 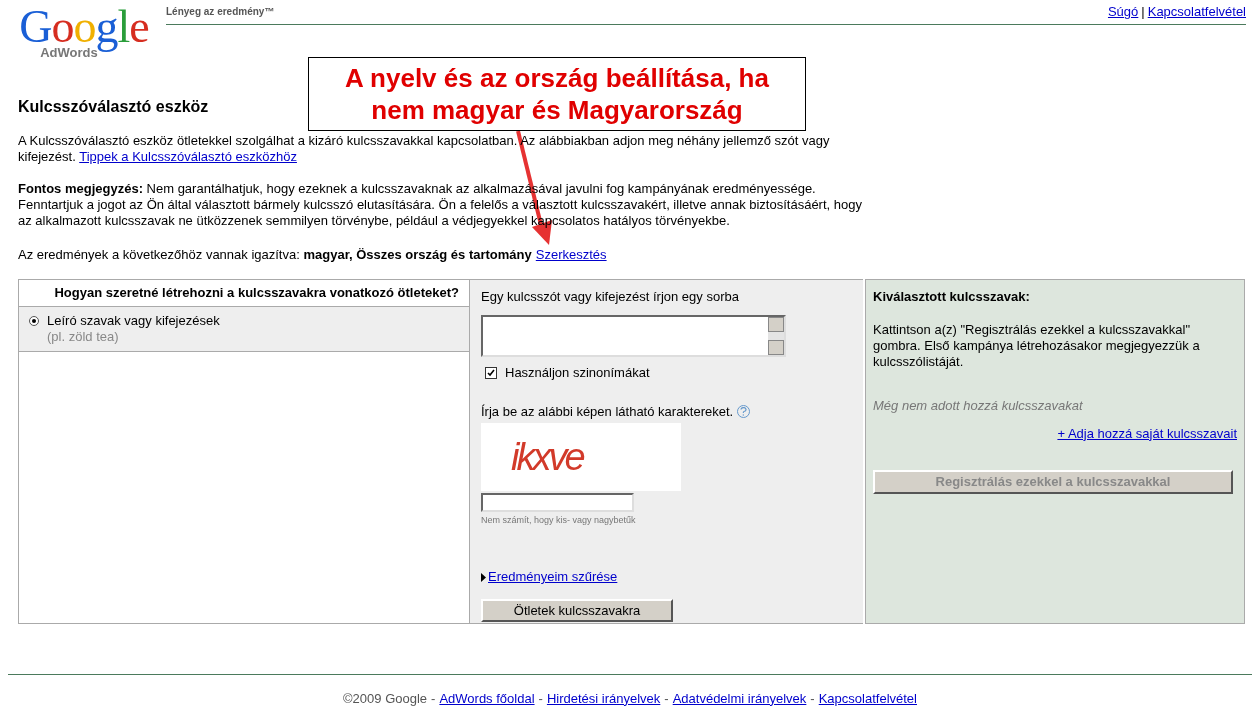 What do you see at coordinates (607, 411) in the screenshot?
I see `captcha-label: Írja be az alábbi képen látható karaktereket.` at bounding box center [607, 411].